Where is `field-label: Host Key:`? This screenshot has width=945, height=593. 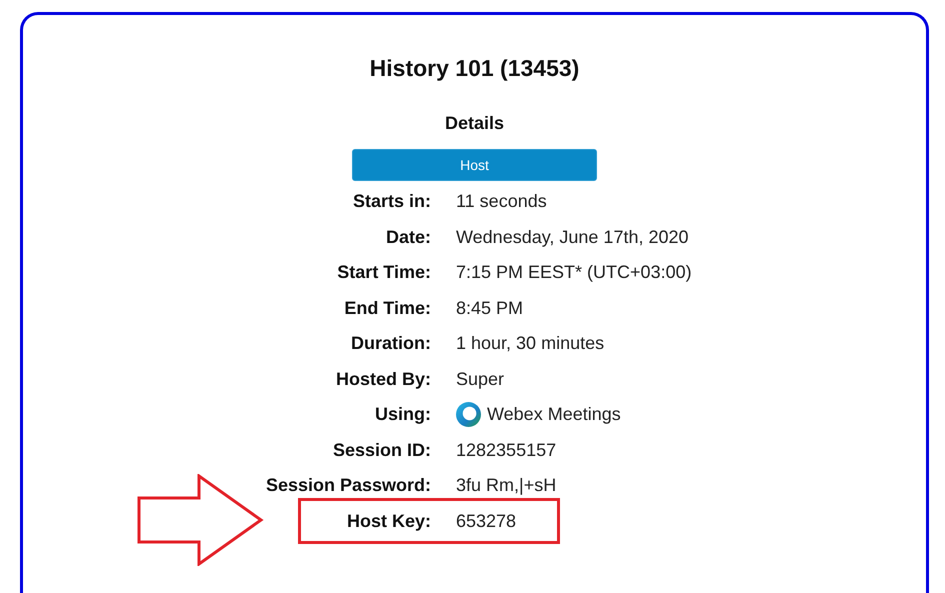
field-label: Host Key: is located at coordinates (388, 521).